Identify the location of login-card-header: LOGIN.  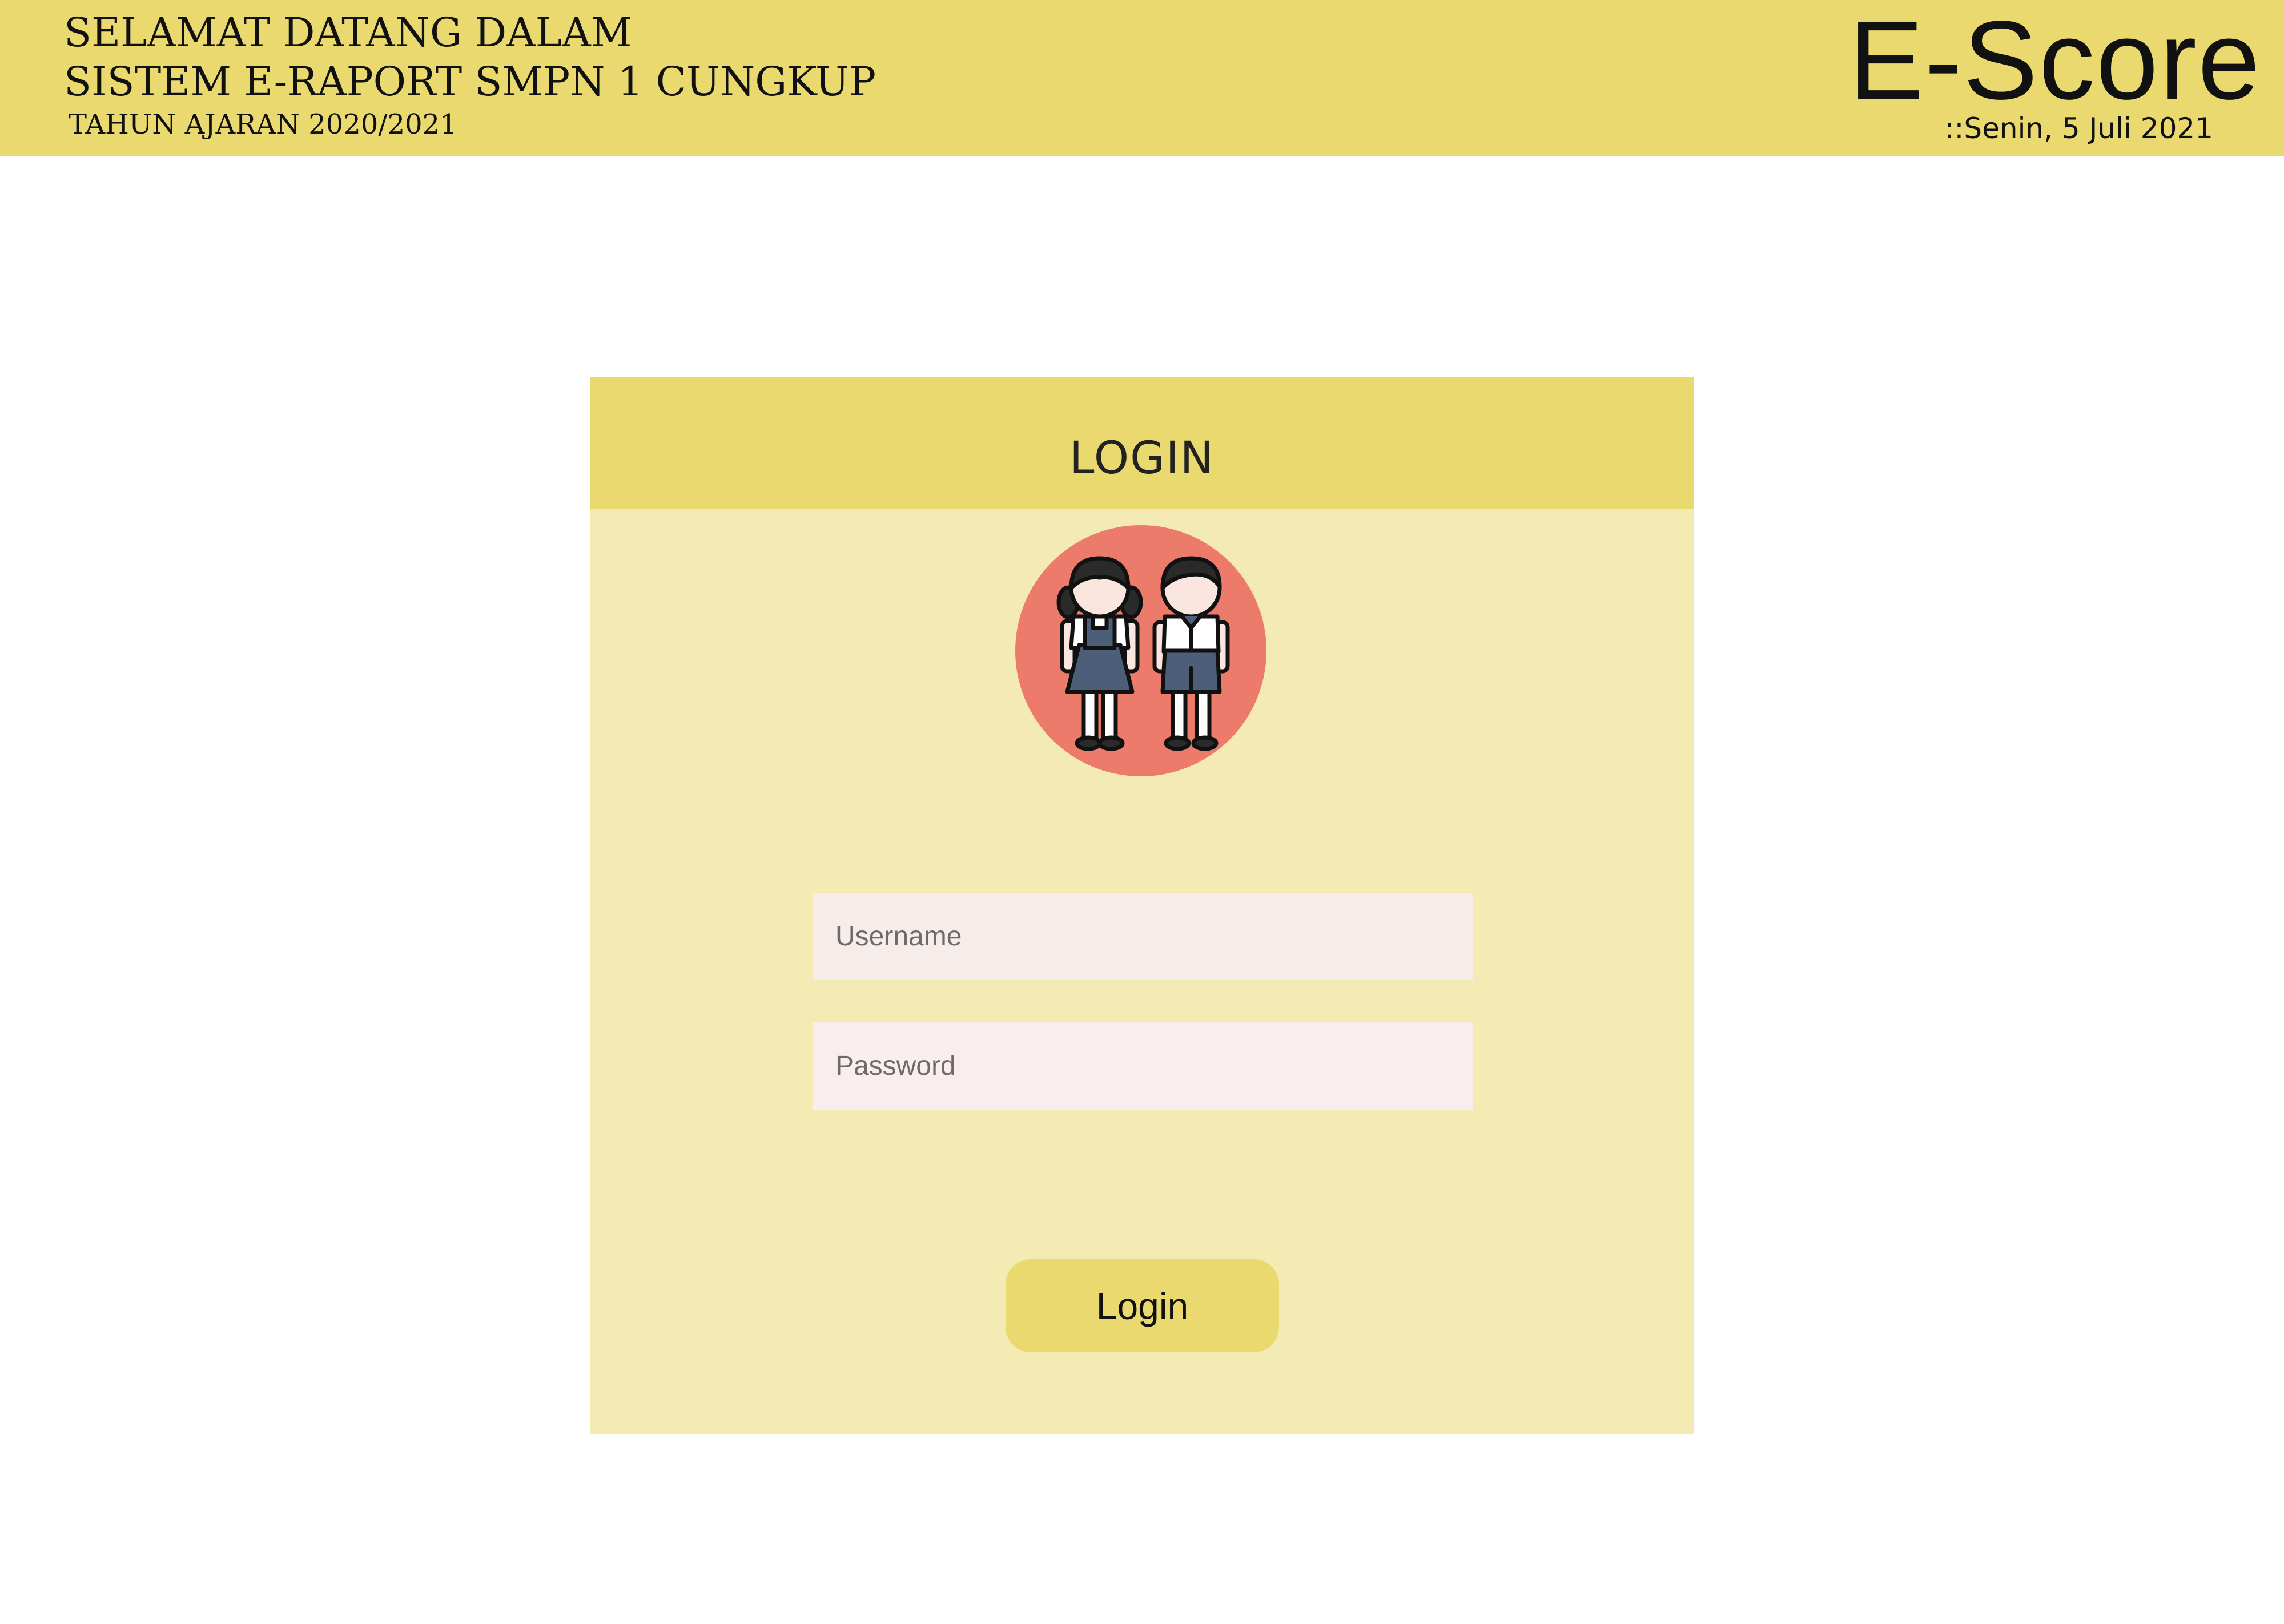
(1142, 443).